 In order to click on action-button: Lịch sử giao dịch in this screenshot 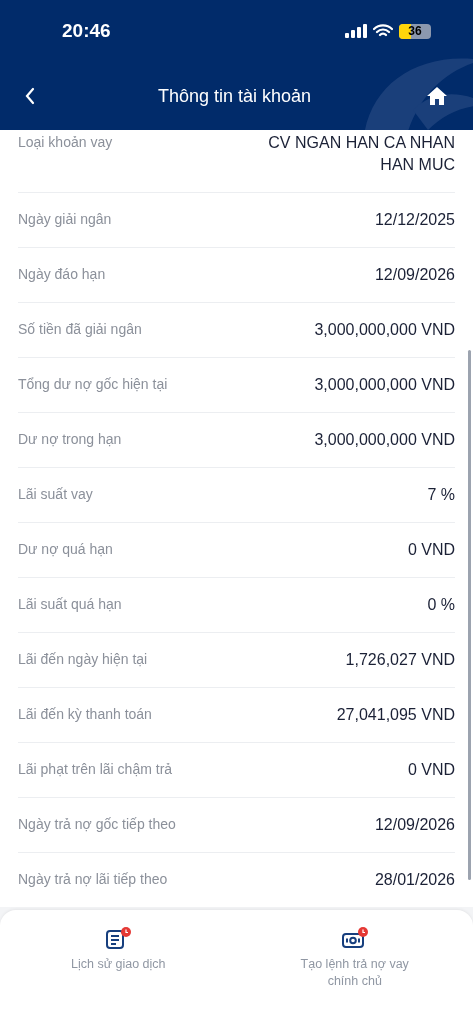, I will do `click(118, 949)`.